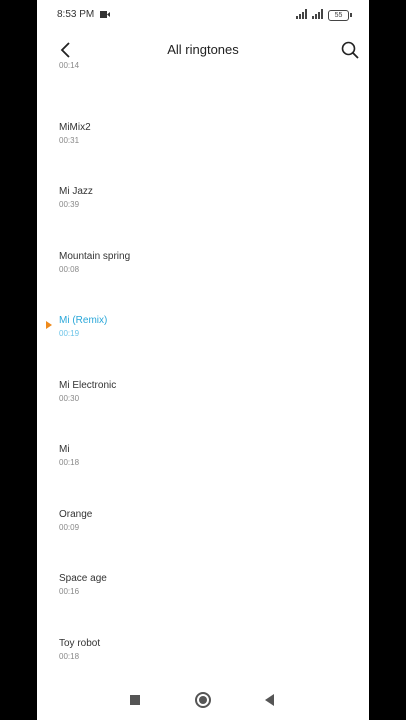 The width and height of the screenshot is (406, 720). What do you see at coordinates (203, 474) in the screenshot?
I see `list-item: Mi 00:18` at bounding box center [203, 474].